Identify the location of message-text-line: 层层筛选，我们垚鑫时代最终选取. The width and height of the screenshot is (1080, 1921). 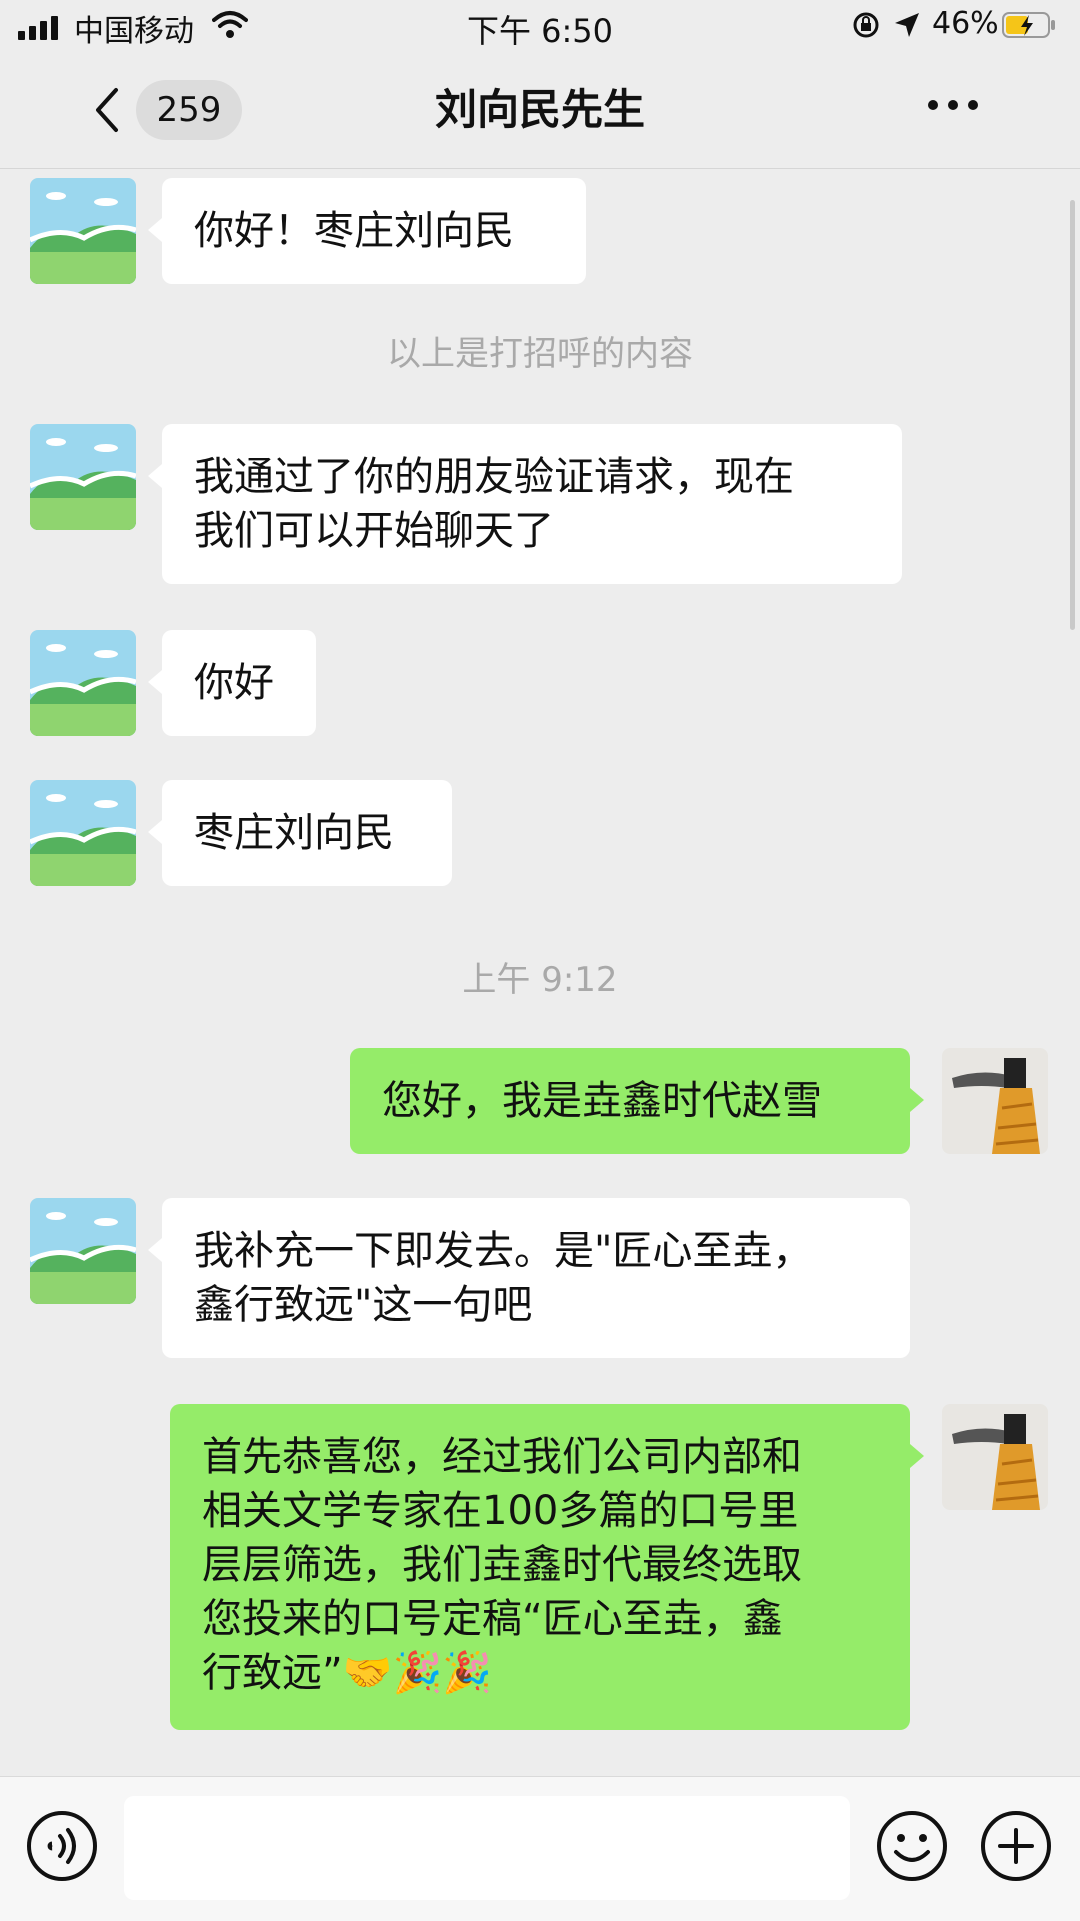
(502, 1565).